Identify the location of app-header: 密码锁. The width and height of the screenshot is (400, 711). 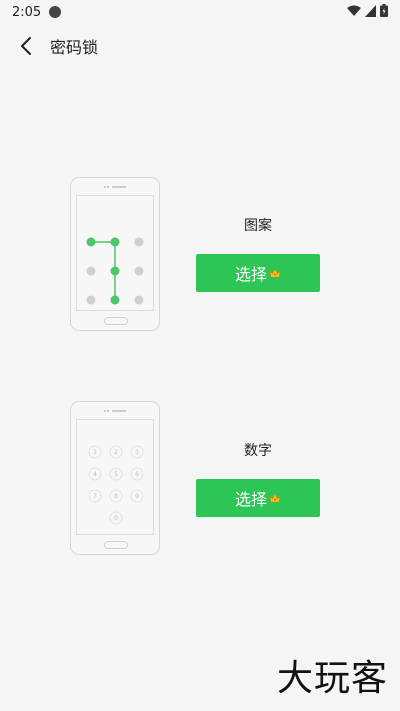
(200, 46).